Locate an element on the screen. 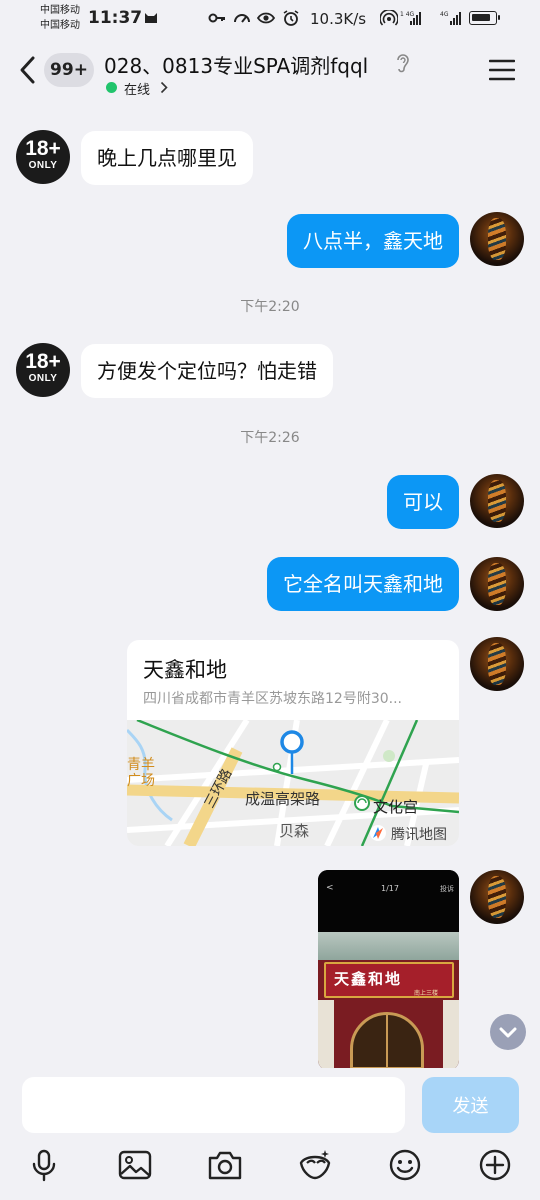  signal-icon: 4G is located at coordinates (450, 18).